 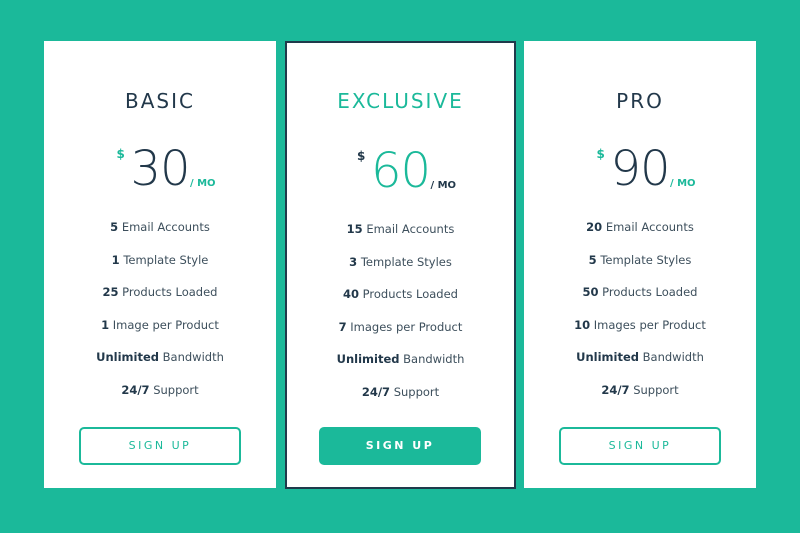 What do you see at coordinates (160, 446) in the screenshot?
I see `sign-up-button-basic: SIGN UP` at bounding box center [160, 446].